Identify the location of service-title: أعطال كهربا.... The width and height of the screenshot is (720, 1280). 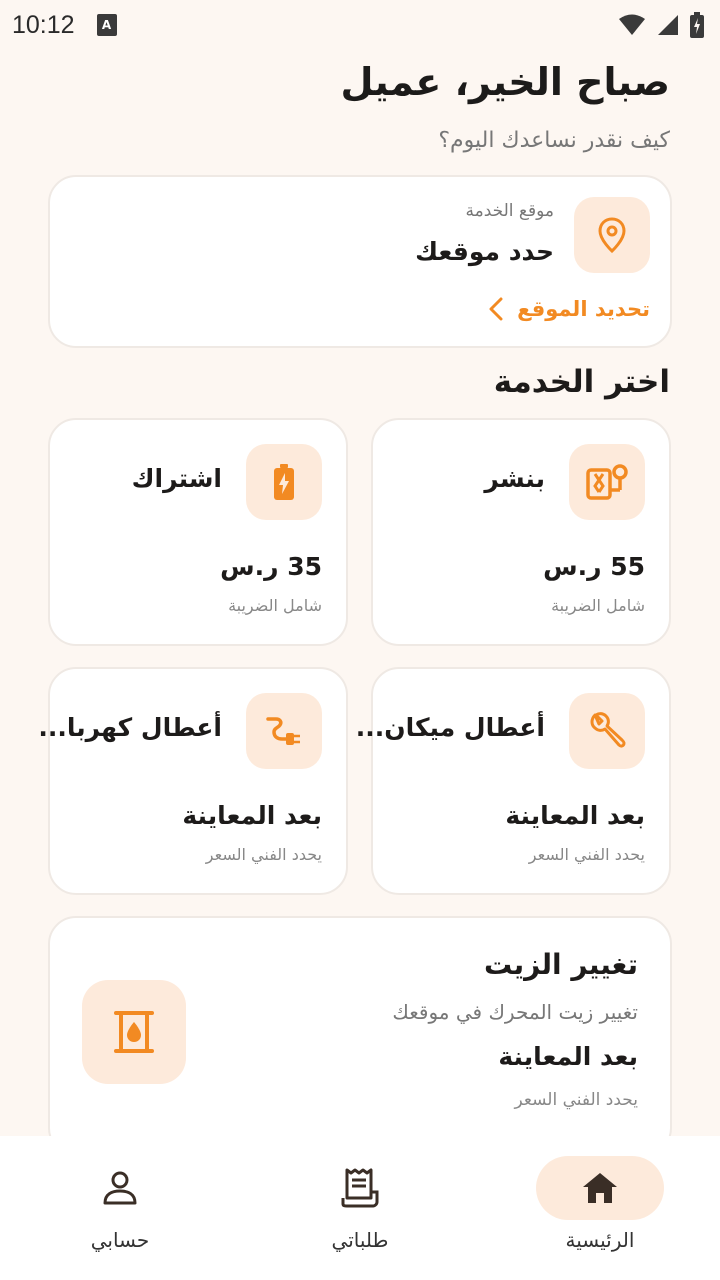
(130, 727).